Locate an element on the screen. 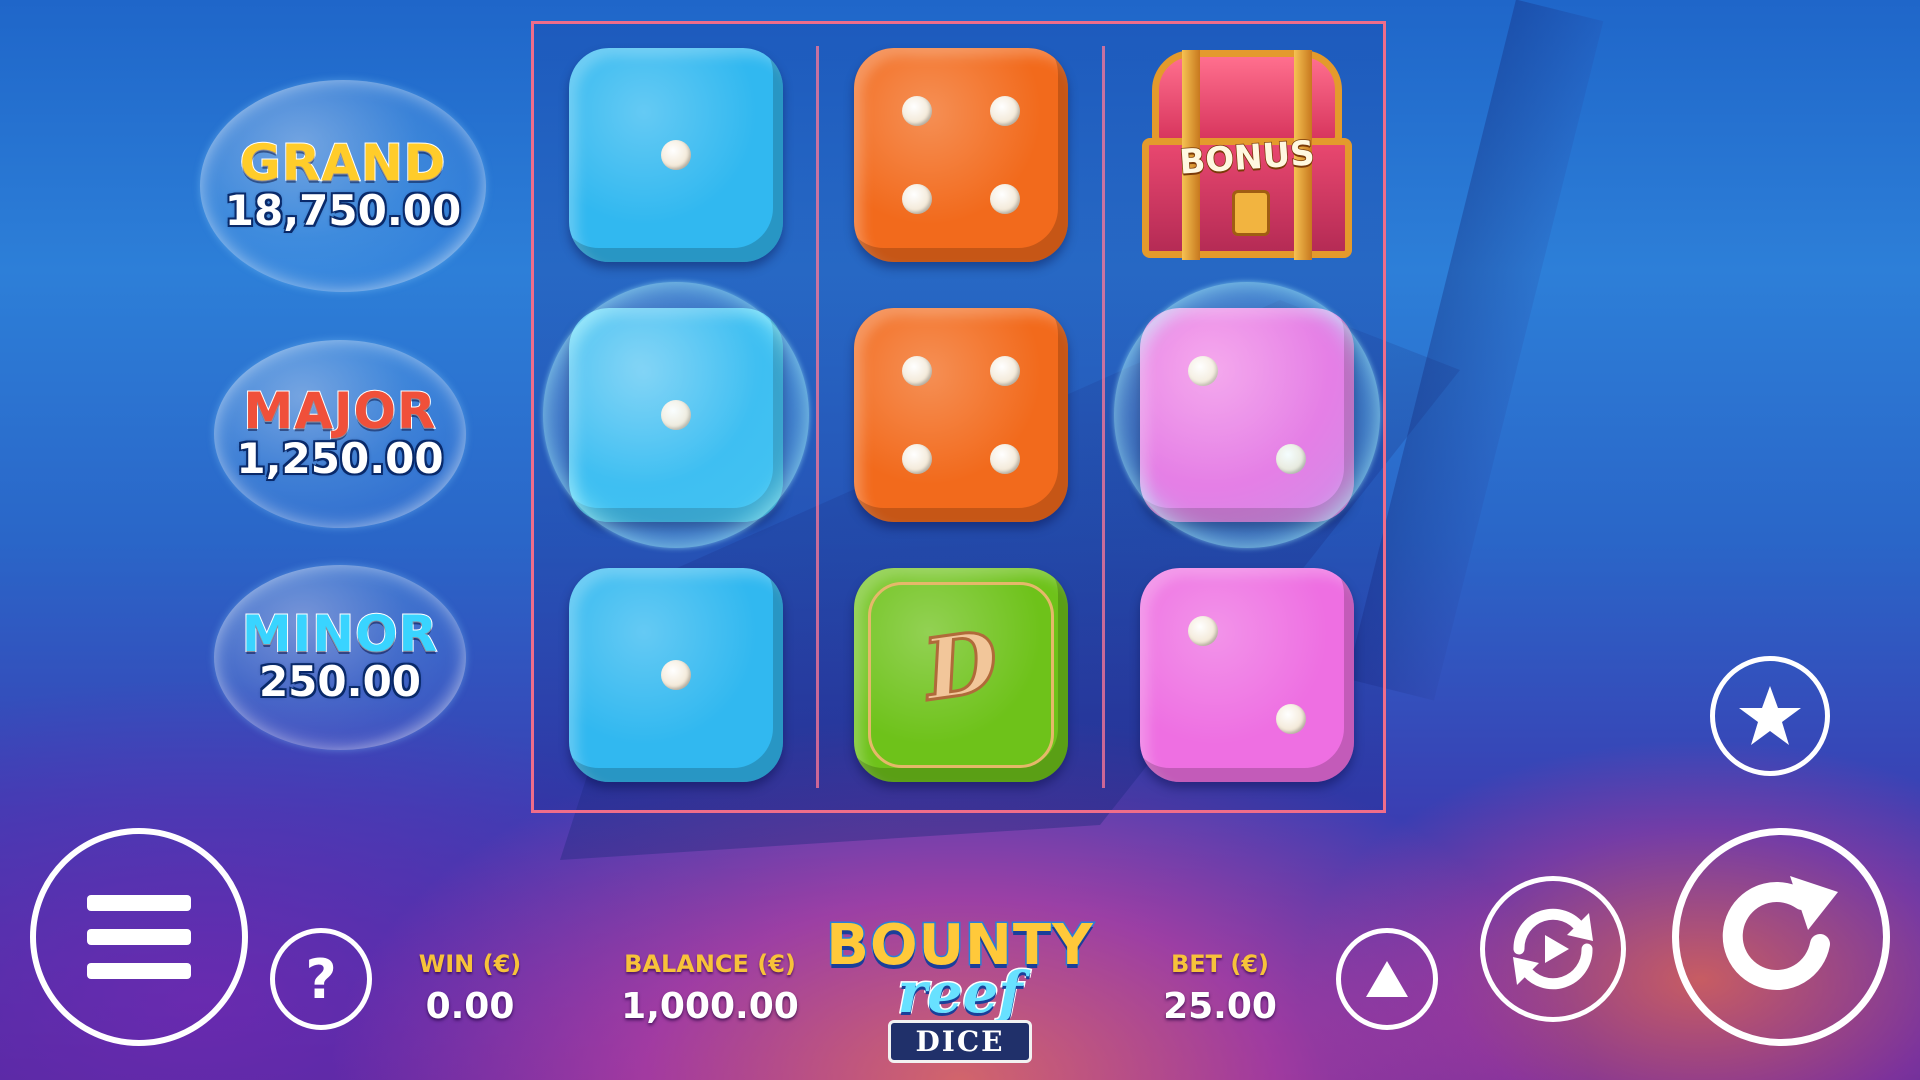 This screenshot has width=1920, height=1080. win-label: WIN (€) is located at coordinates (470, 964).